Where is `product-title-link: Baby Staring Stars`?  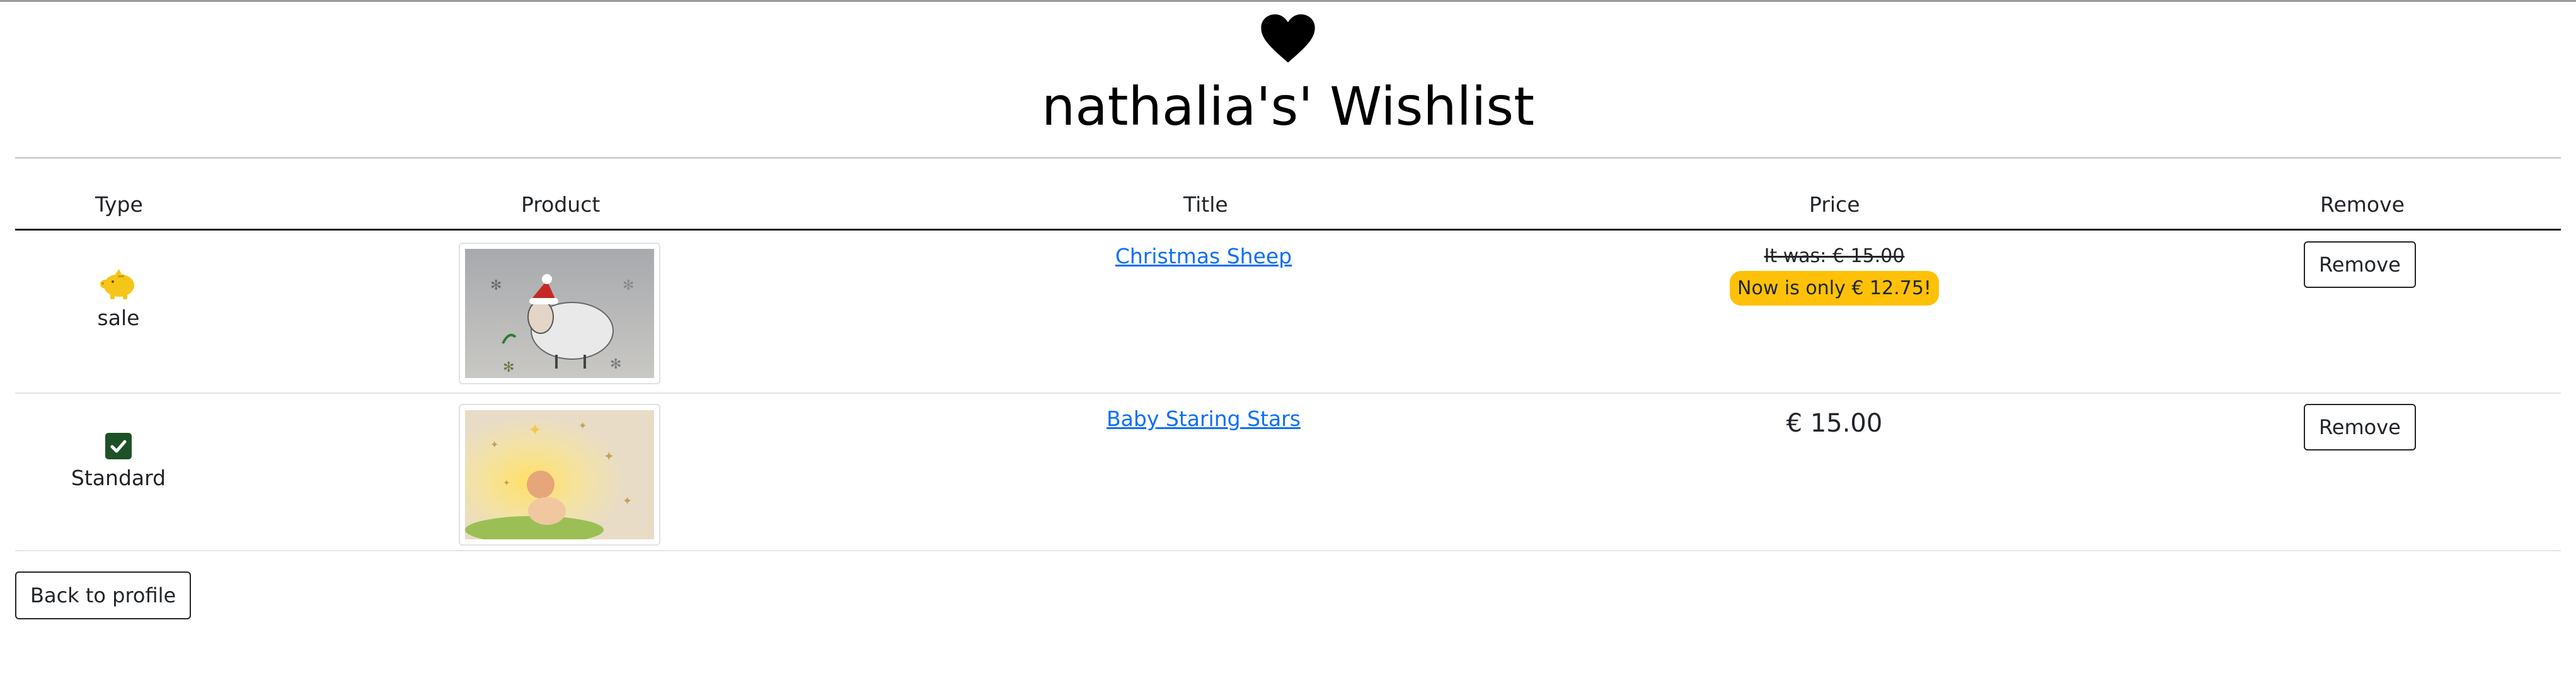
product-title-link: Baby Staring Stars is located at coordinates (1203, 419).